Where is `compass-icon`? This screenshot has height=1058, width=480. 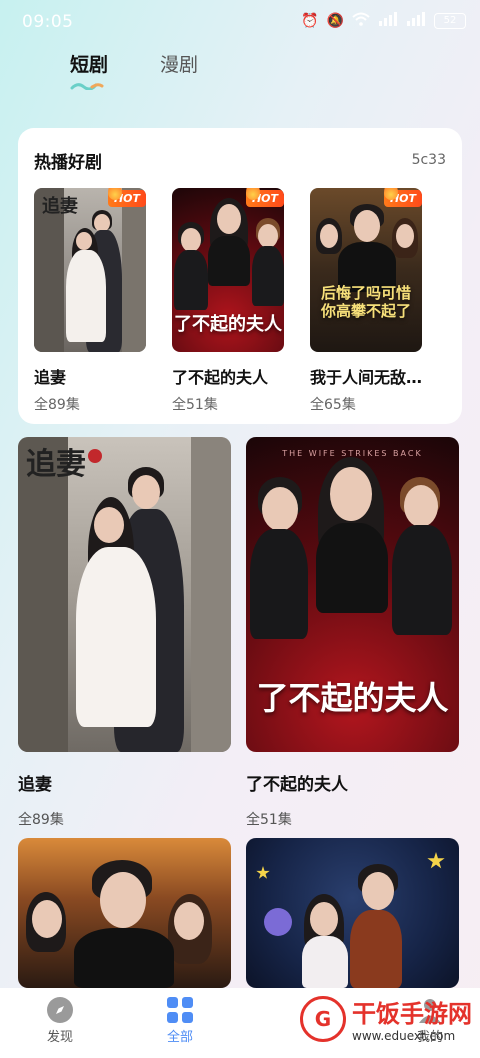
compass-icon is located at coordinates (60, 1010).